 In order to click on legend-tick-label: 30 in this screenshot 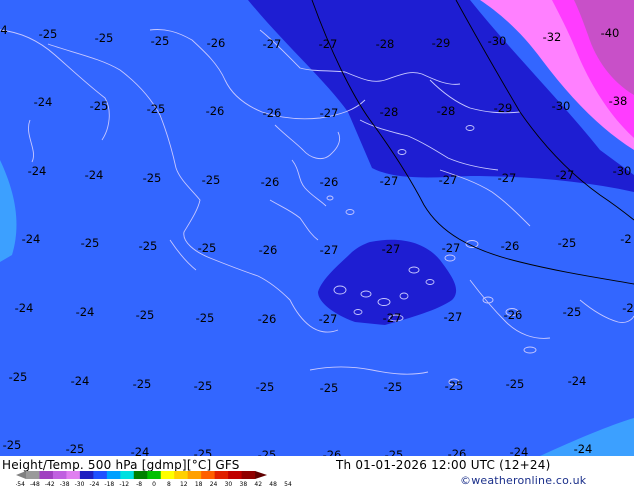, I will do `click(229, 484)`.